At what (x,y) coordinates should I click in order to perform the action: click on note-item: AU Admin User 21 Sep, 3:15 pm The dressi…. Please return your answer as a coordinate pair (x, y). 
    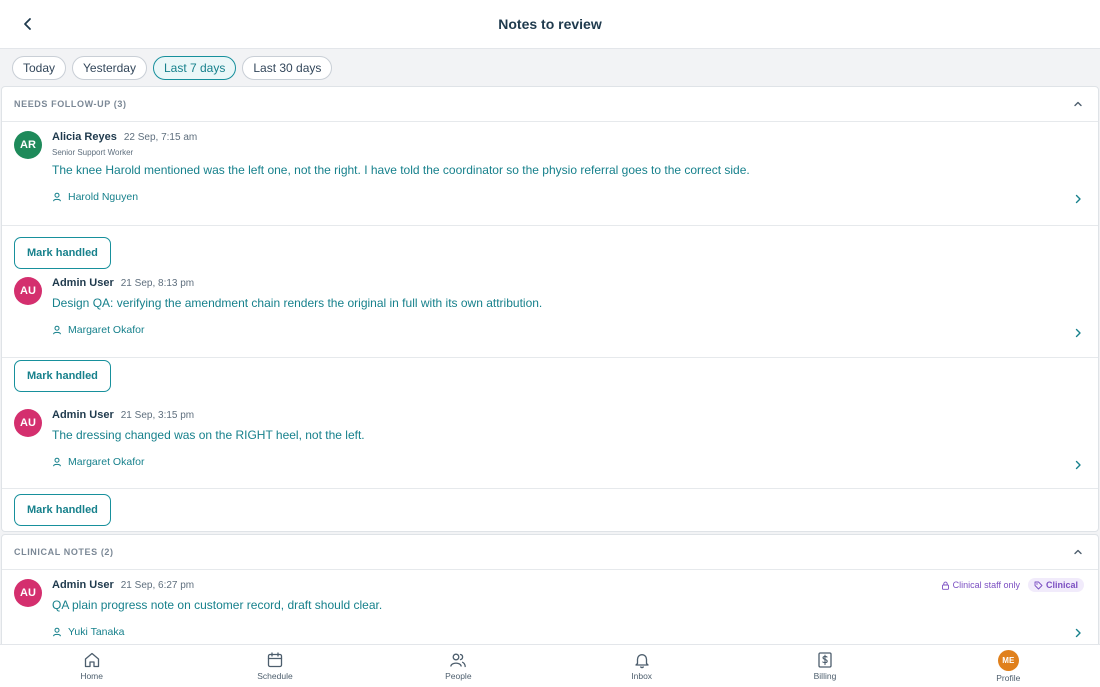
    Looking at the image, I should click on (550, 443).